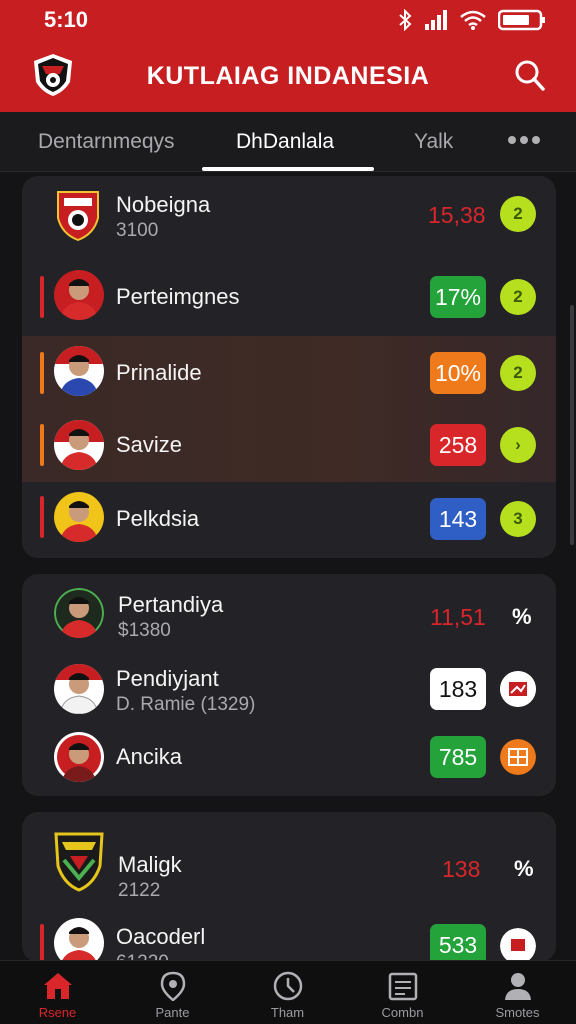 The image size is (576, 1024). I want to click on status-circle-icon: 3, so click(518, 519).